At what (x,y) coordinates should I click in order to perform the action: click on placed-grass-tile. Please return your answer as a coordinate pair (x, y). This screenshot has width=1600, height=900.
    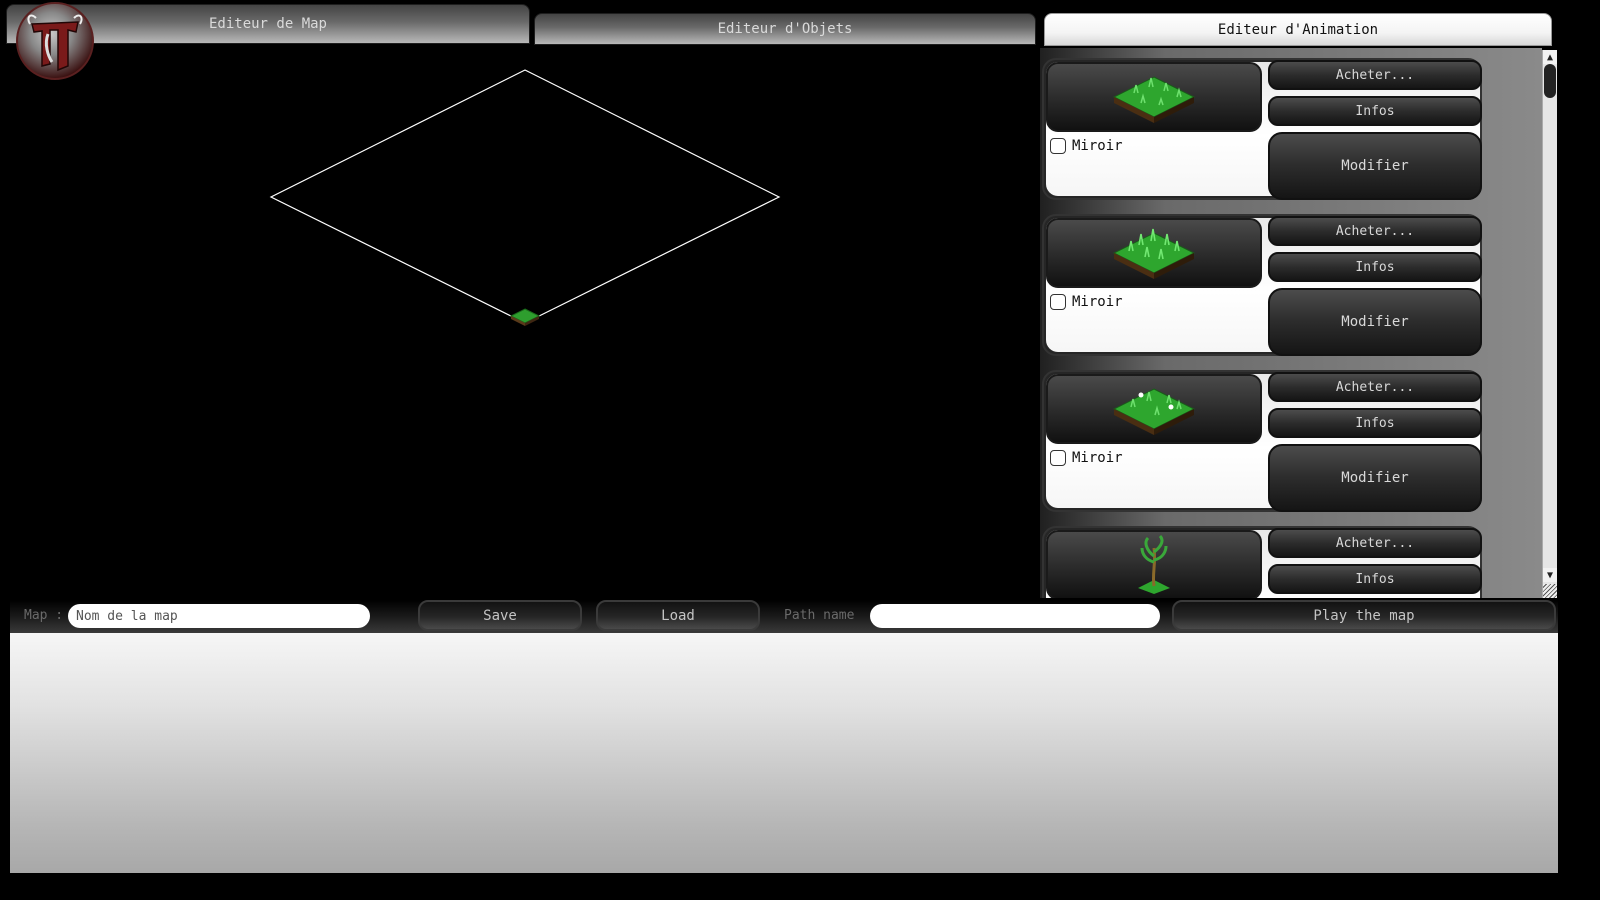
    Looking at the image, I should click on (525, 317).